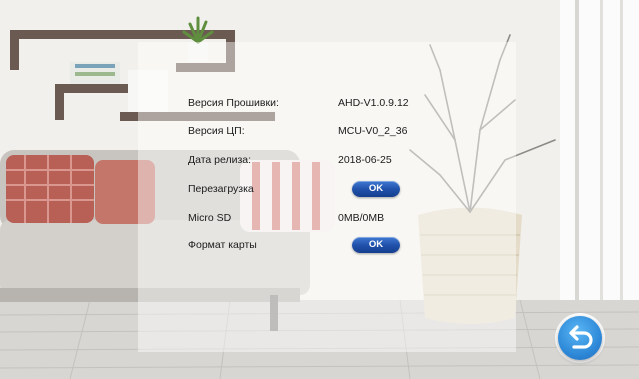  What do you see at coordinates (216, 131) in the screenshot?
I see `cpu-version-label: Версия ЦП:` at bounding box center [216, 131].